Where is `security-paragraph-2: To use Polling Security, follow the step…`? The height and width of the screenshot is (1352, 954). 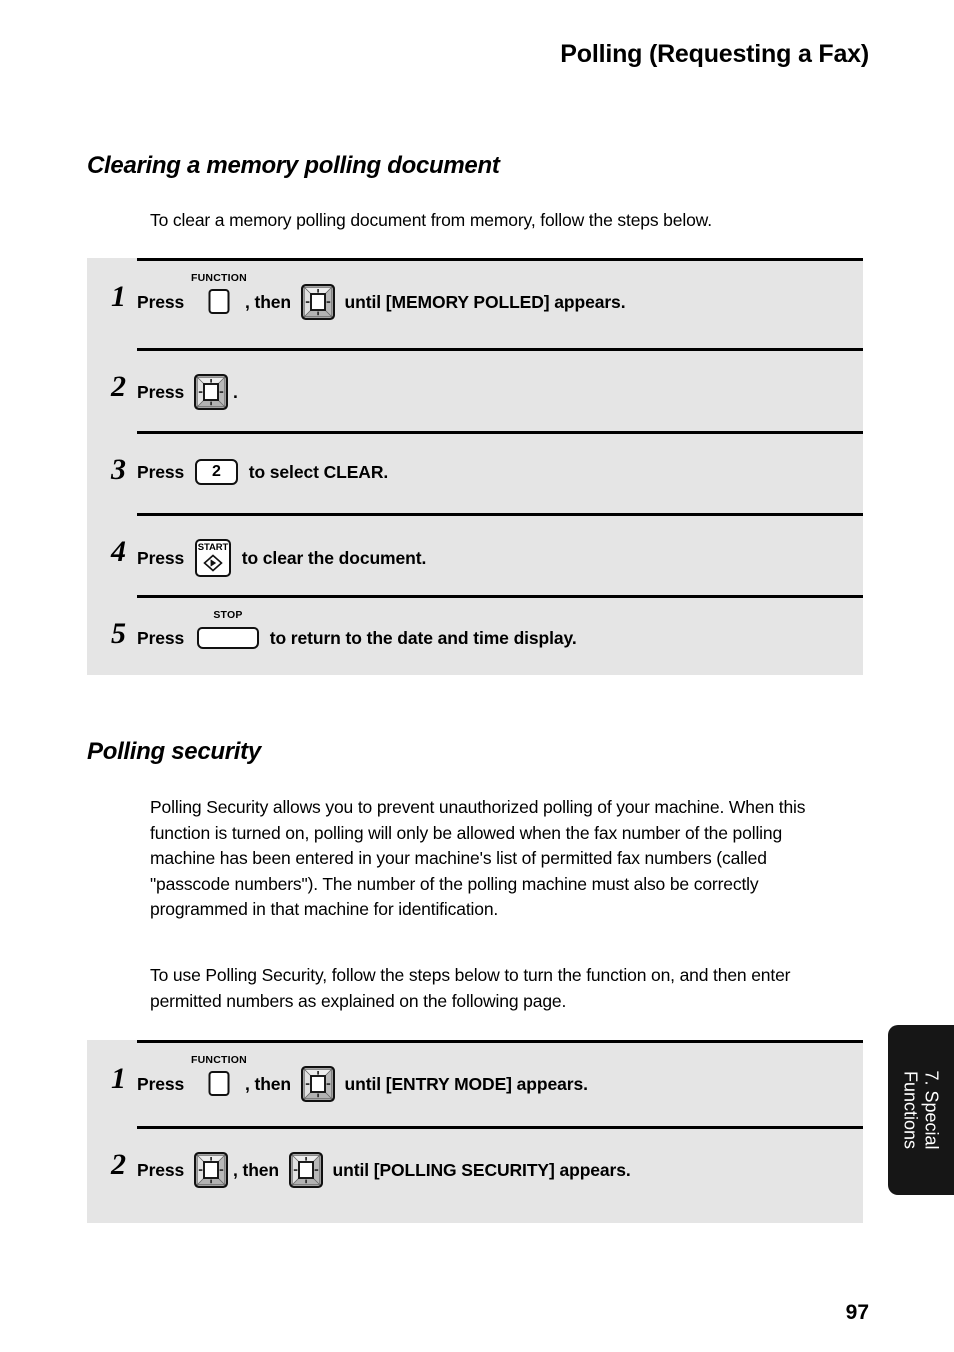
security-paragraph-2: To use Polling Security, follow the step… is located at coordinates (470, 988).